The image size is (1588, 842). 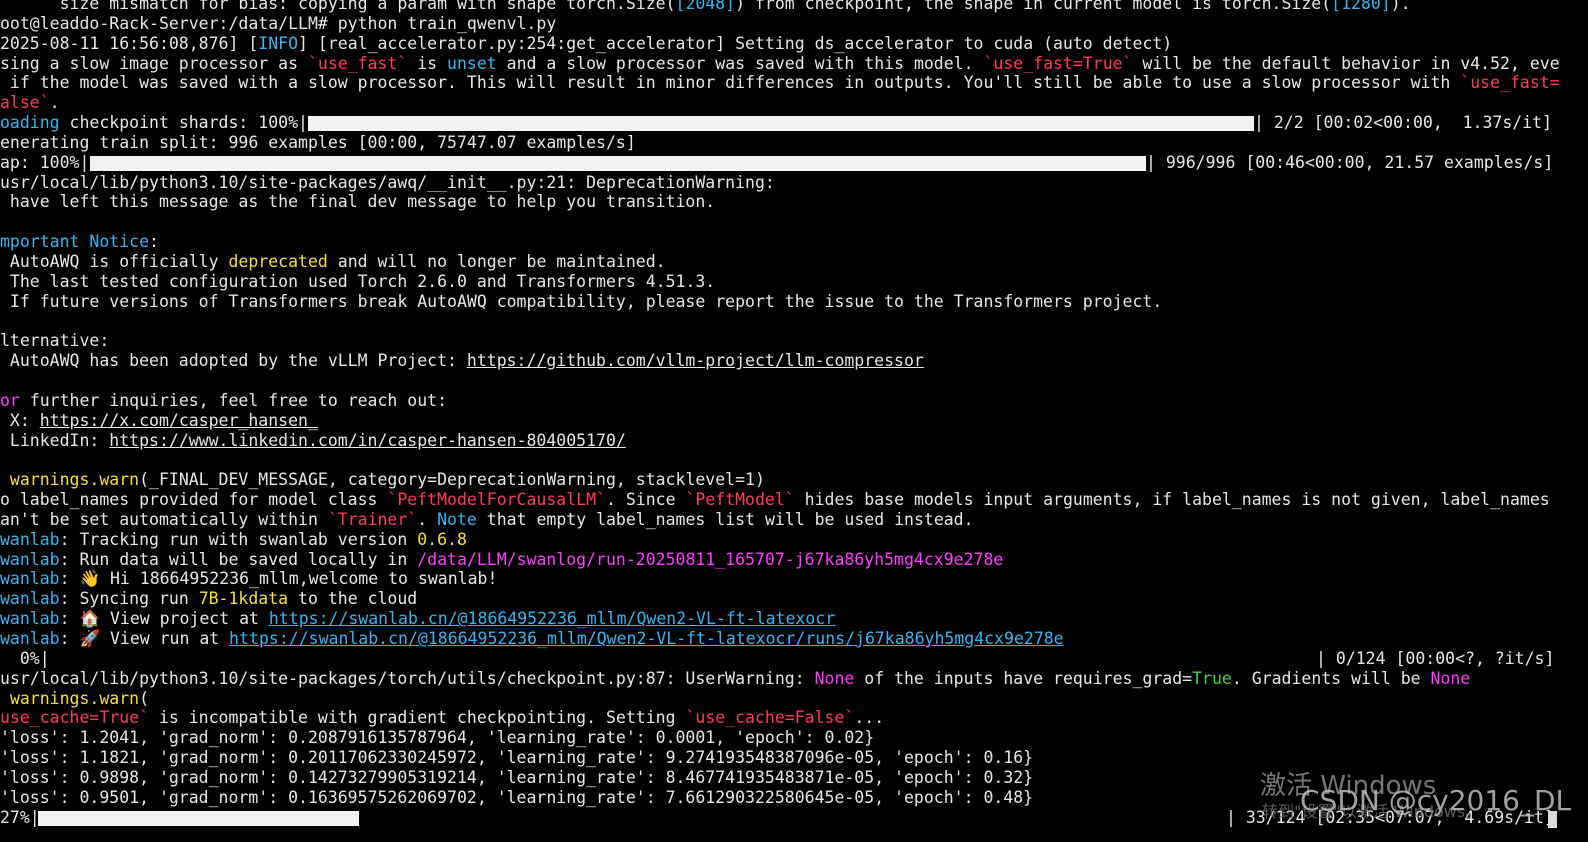 What do you see at coordinates (238, 539) in the screenshot?
I see `line-text: : Tracking run with swanlab version` at bounding box center [238, 539].